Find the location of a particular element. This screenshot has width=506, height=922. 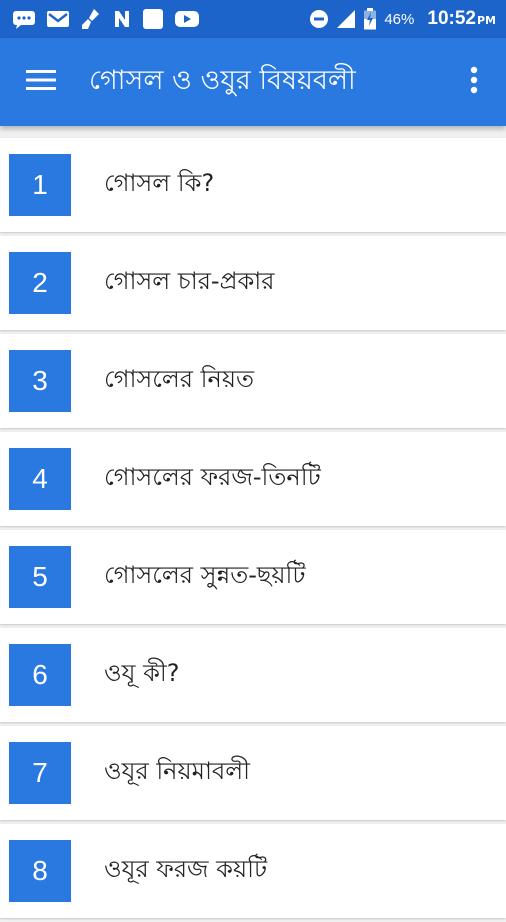

item-number: 1 is located at coordinates (40, 185).